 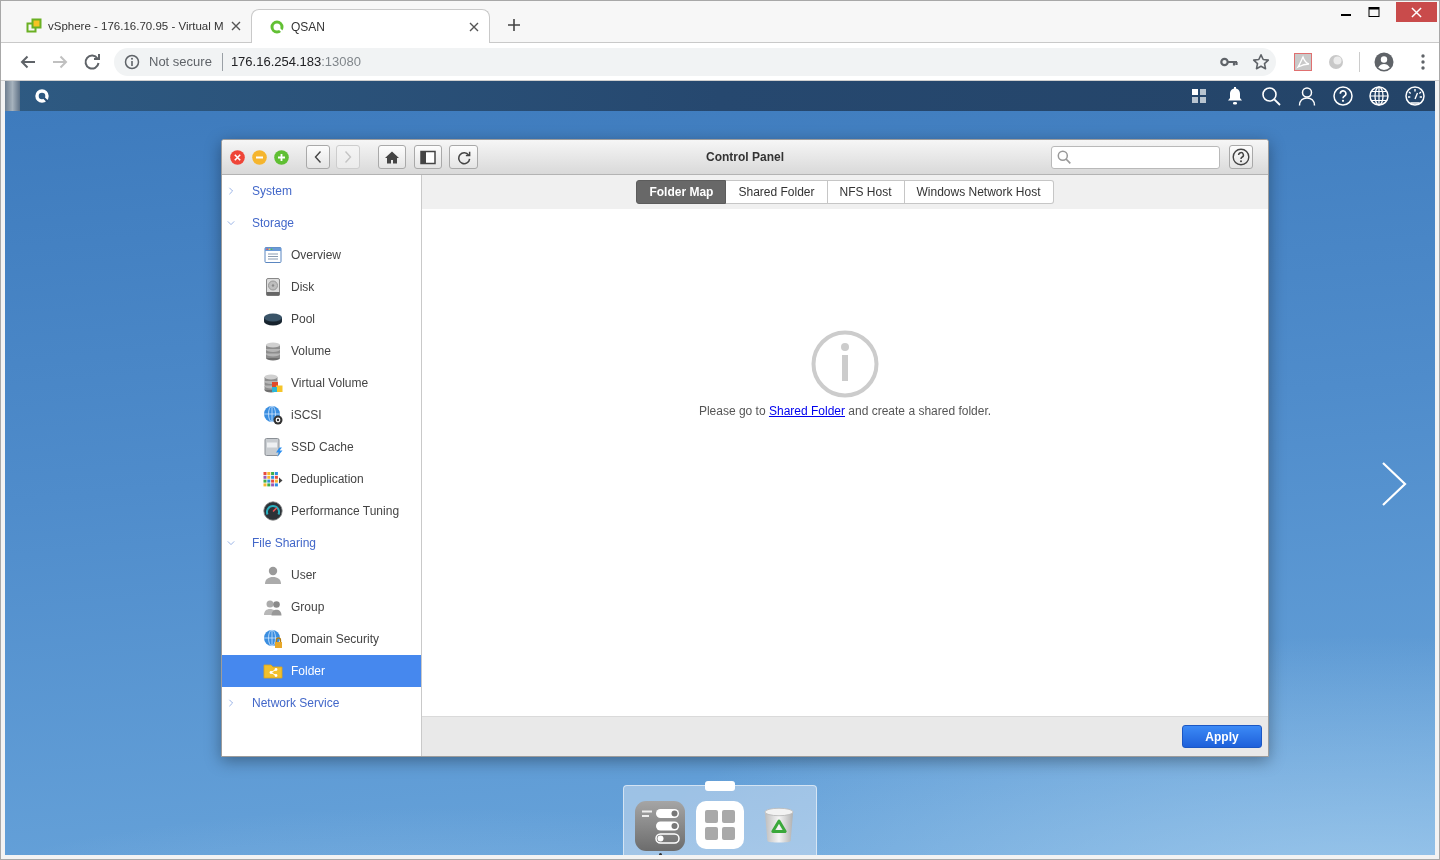 I want to click on database-icon, so click(x=273, y=351).